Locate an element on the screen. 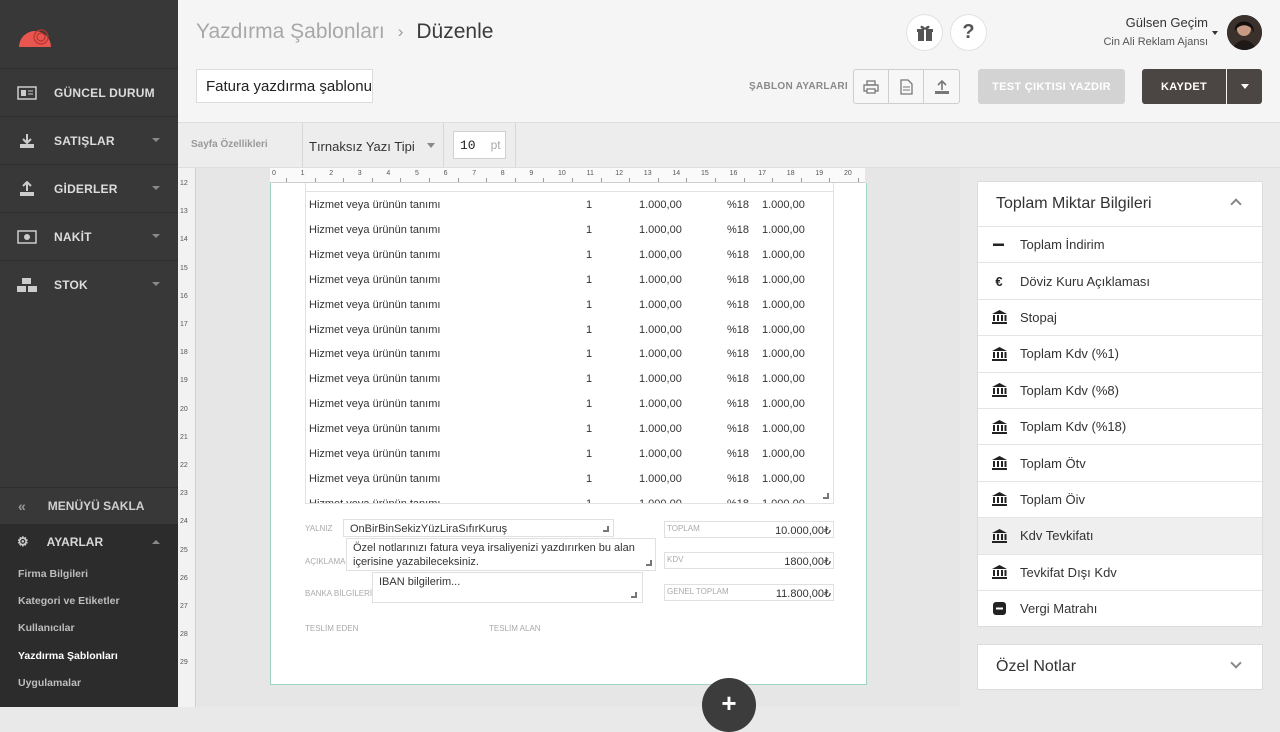 Image resolution: width=1280 pixels, height=732 pixels. nav-satislar: SATIŞLAR is located at coordinates (89, 140).